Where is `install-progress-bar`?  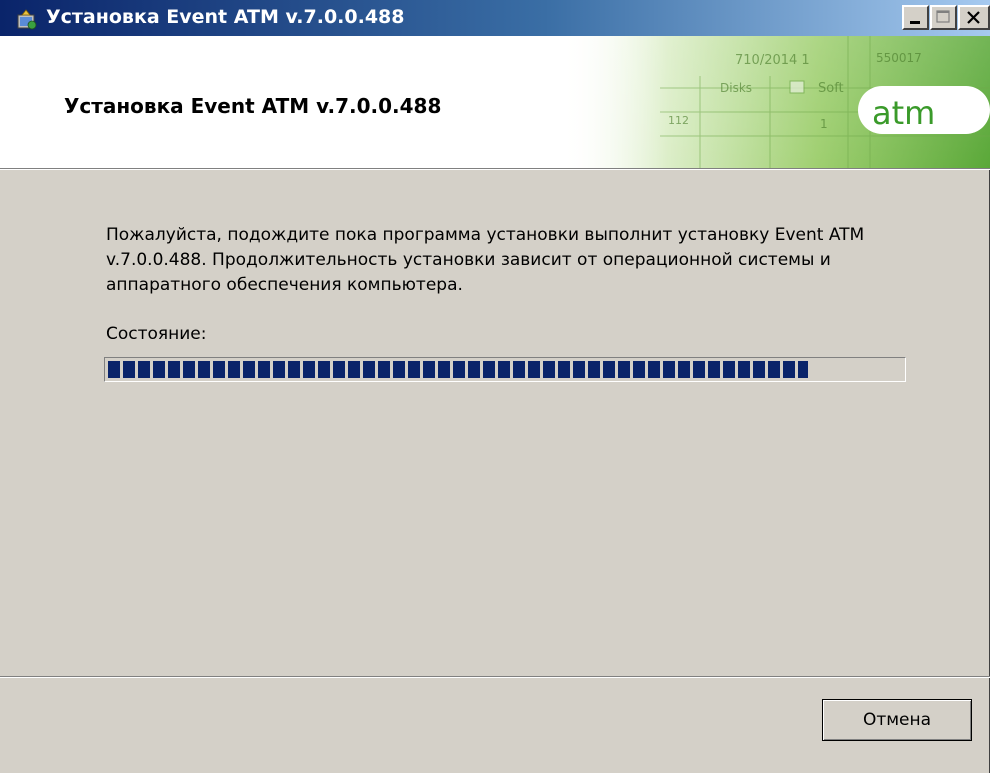 install-progress-bar is located at coordinates (505, 369).